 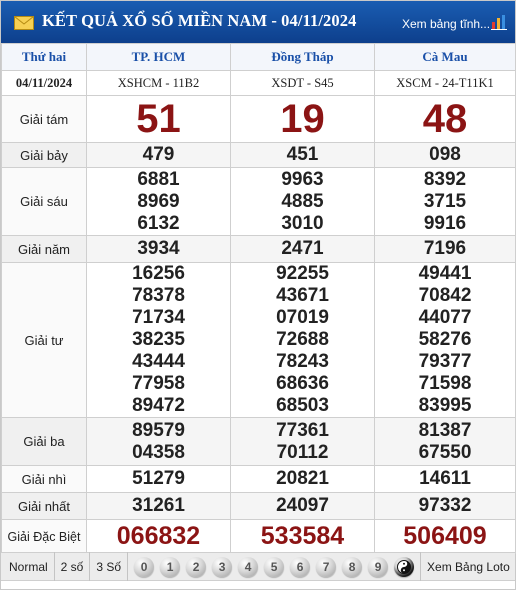 What do you see at coordinates (28, 566) in the screenshot?
I see `option-normal: Normal` at bounding box center [28, 566].